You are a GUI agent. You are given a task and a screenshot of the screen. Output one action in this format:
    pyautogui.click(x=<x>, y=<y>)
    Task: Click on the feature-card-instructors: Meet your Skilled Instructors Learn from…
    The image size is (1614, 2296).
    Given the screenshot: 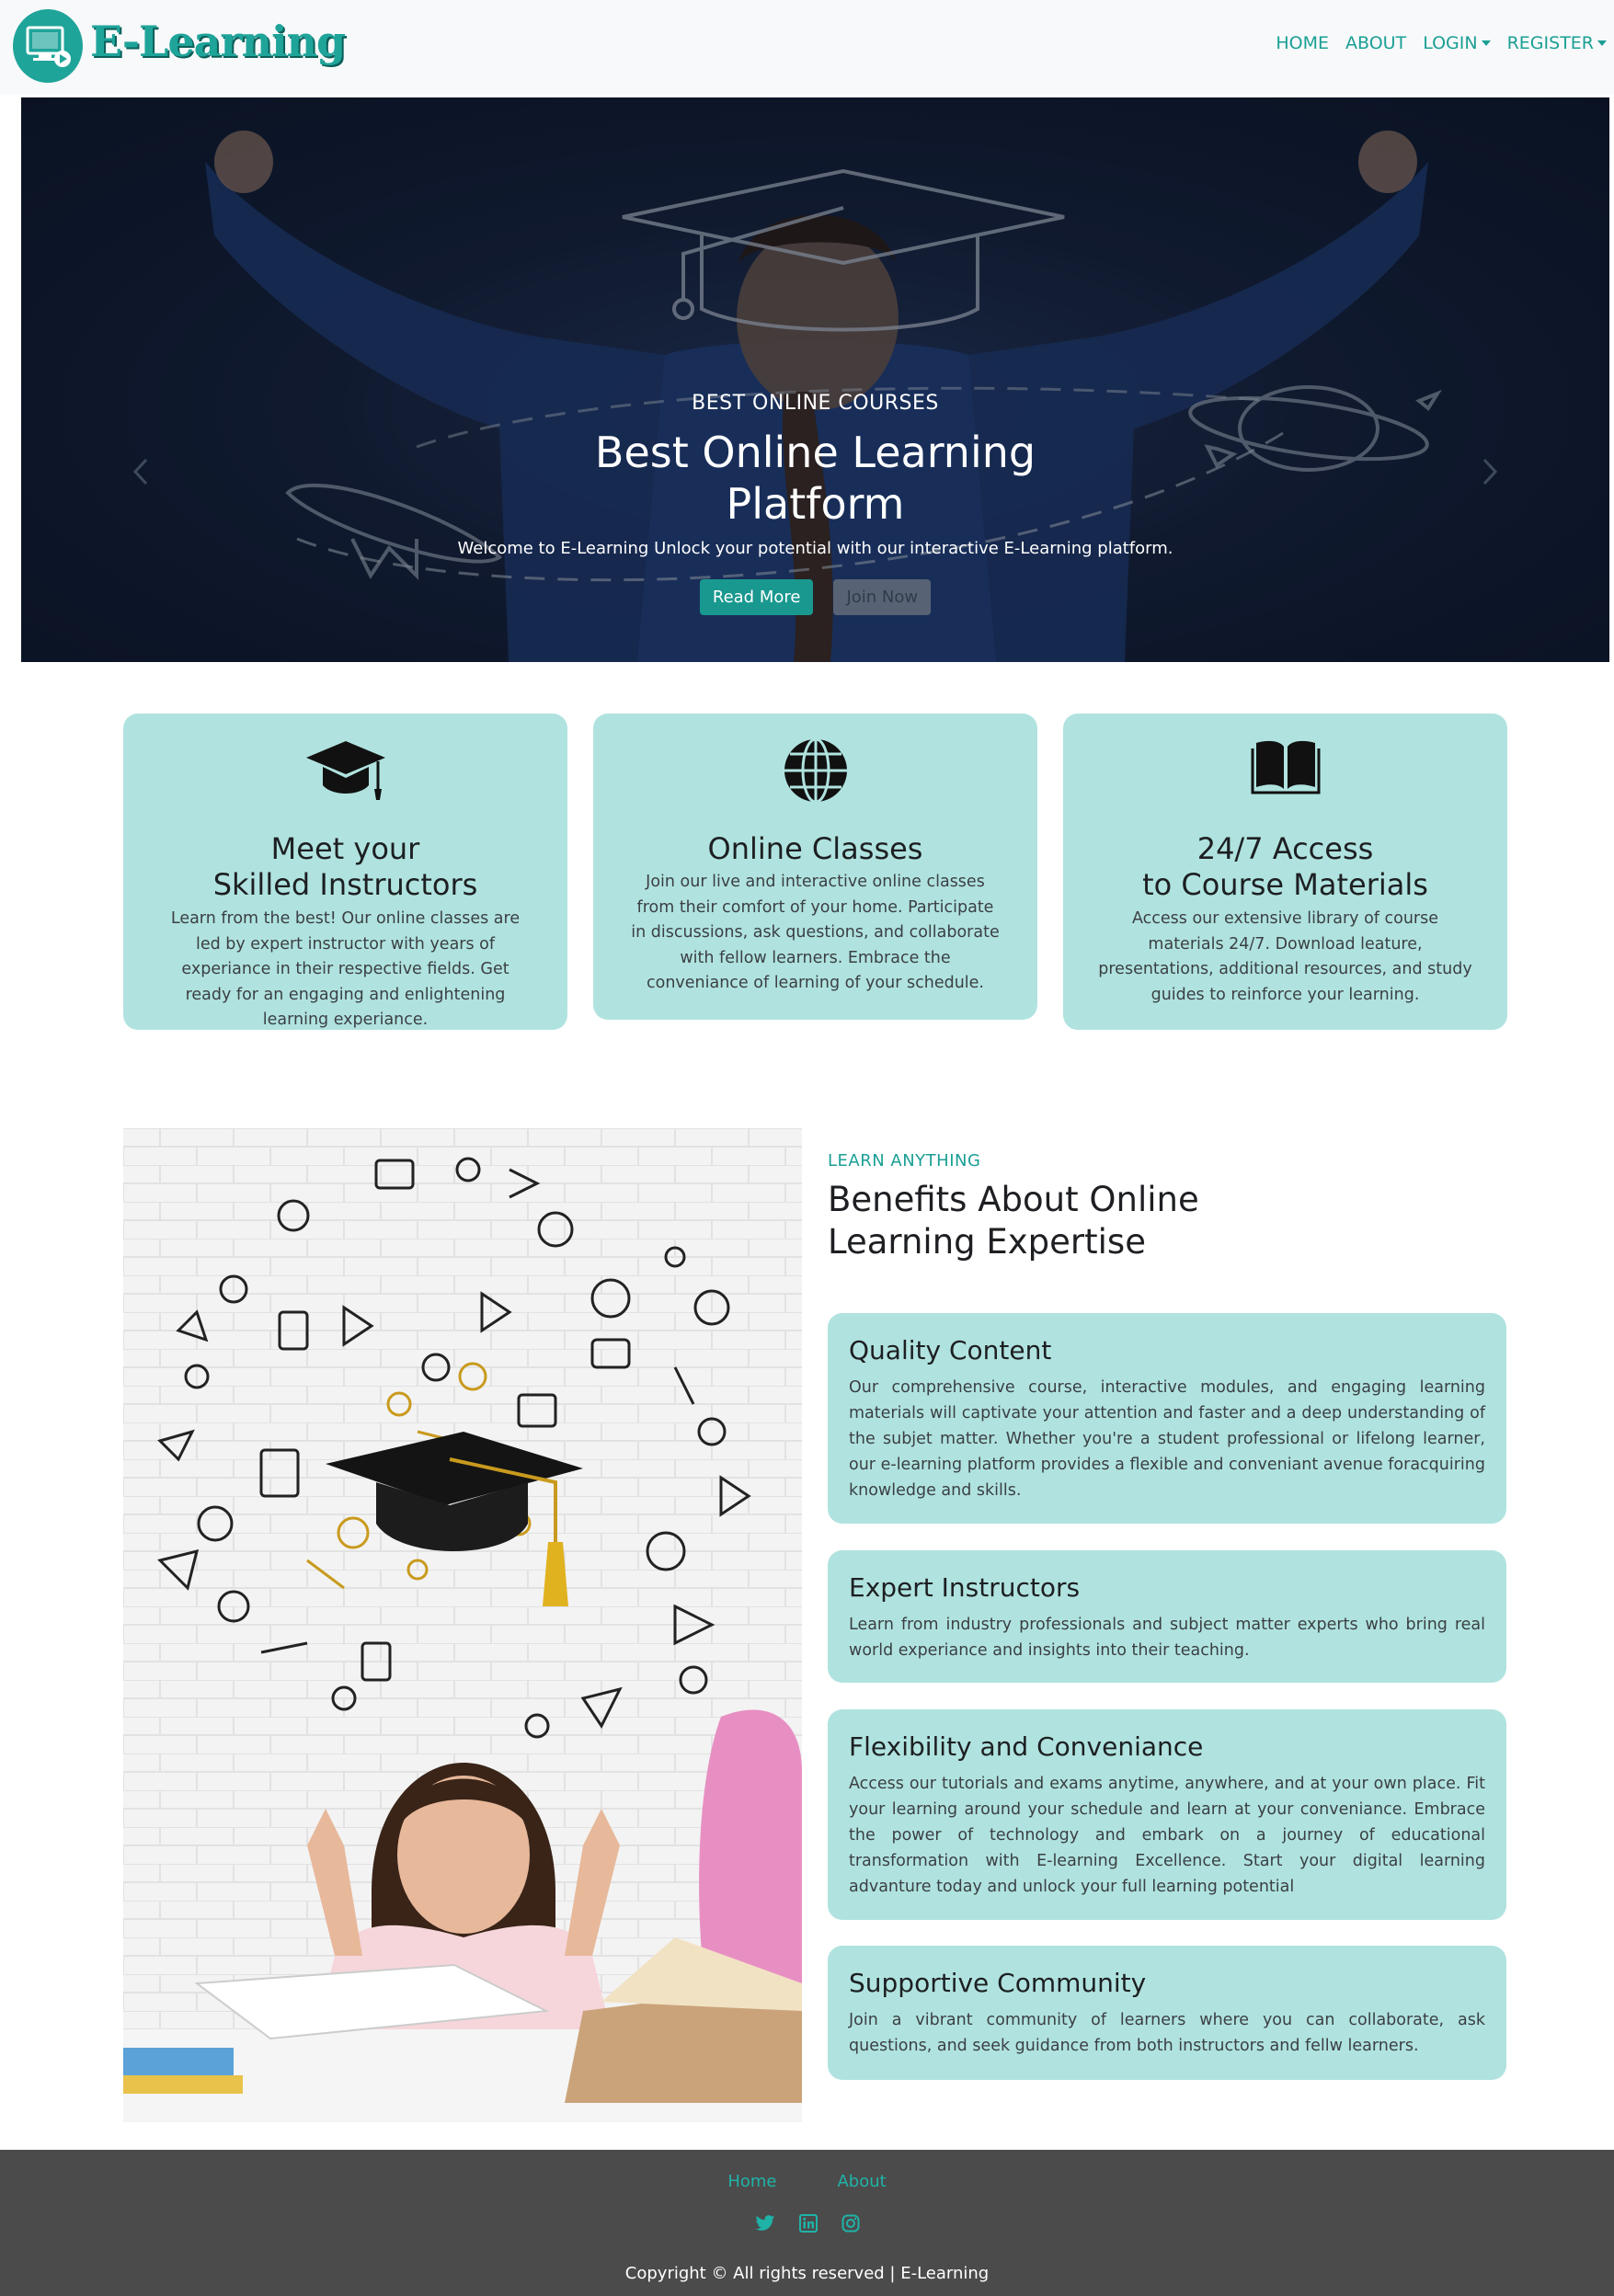 What is the action you would take?
    pyautogui.click(x=345, y=872)
    